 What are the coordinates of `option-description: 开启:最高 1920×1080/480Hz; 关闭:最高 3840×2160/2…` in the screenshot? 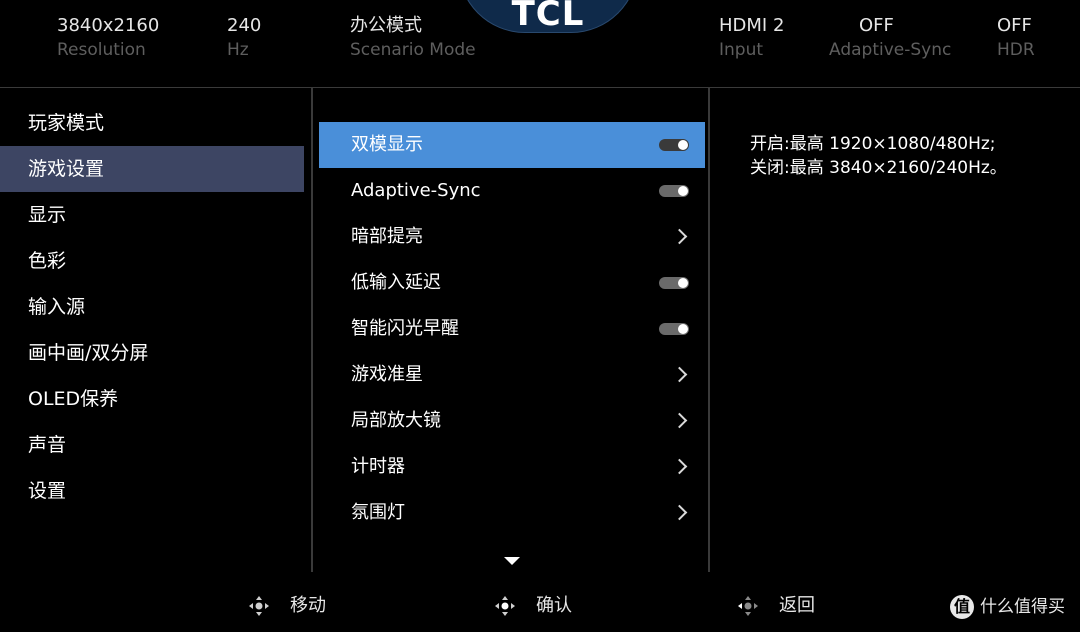 It's located at (910, 156).